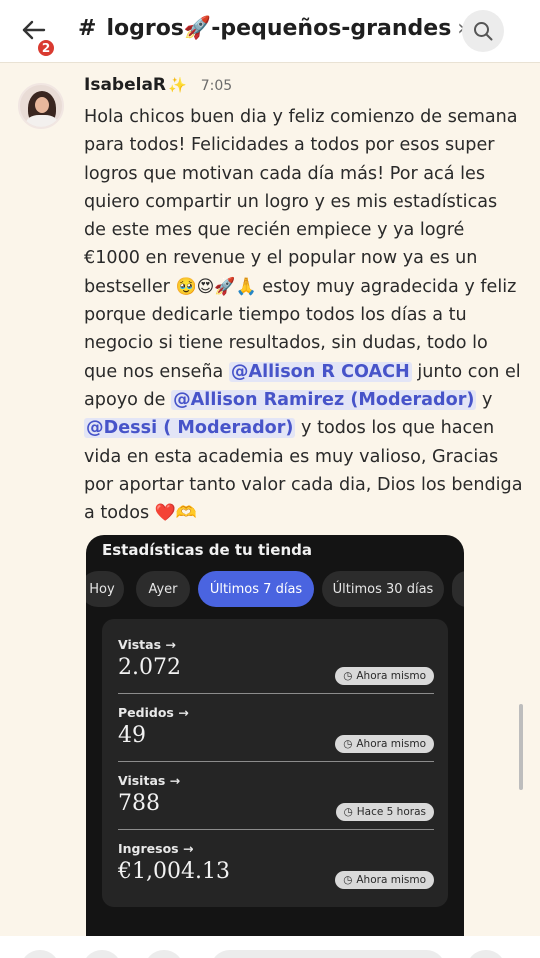  Describe the element at coordinates (125, 85) in the screenshot. I see `author-name: IsabelaR` at that location.